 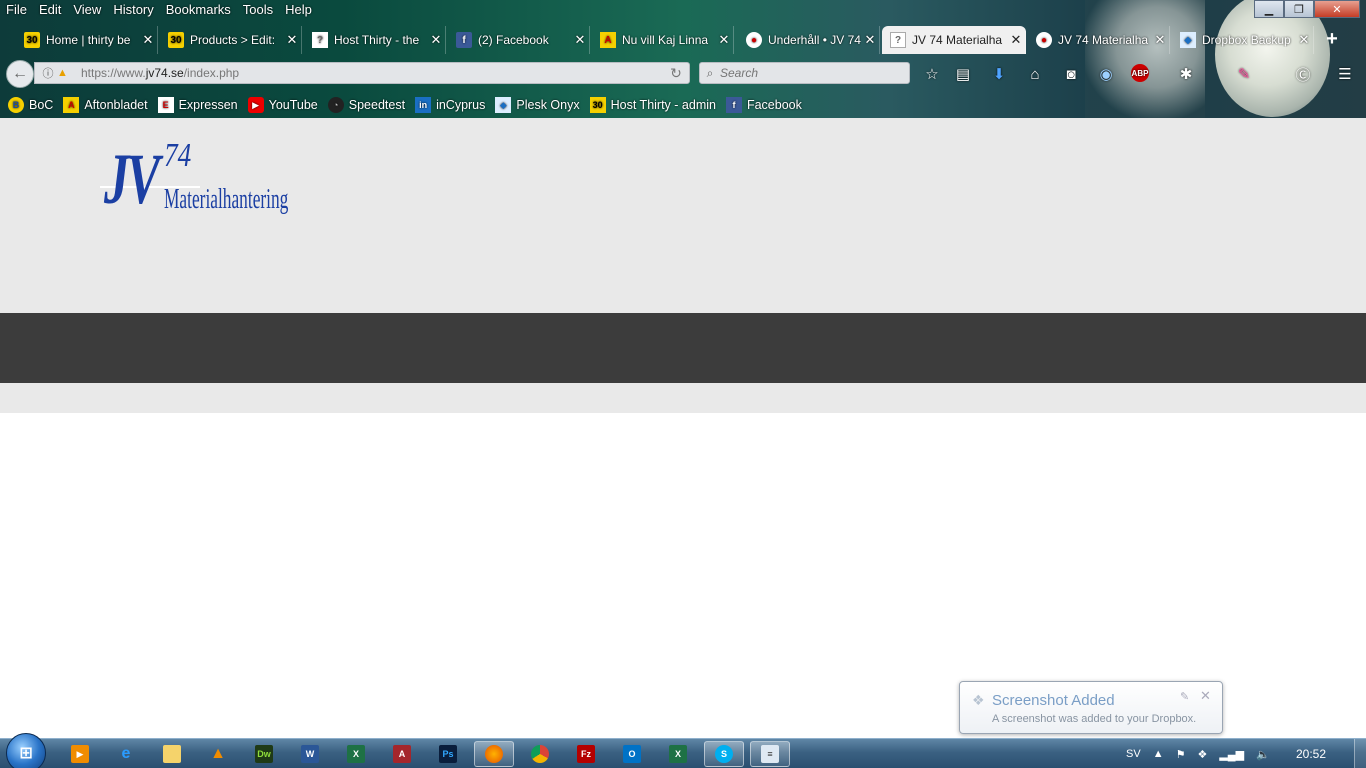 What do you see at coordinates (1332, 40) in the screenshot?
I see `new-tab-button: +` at bounding box center [1332, 40].